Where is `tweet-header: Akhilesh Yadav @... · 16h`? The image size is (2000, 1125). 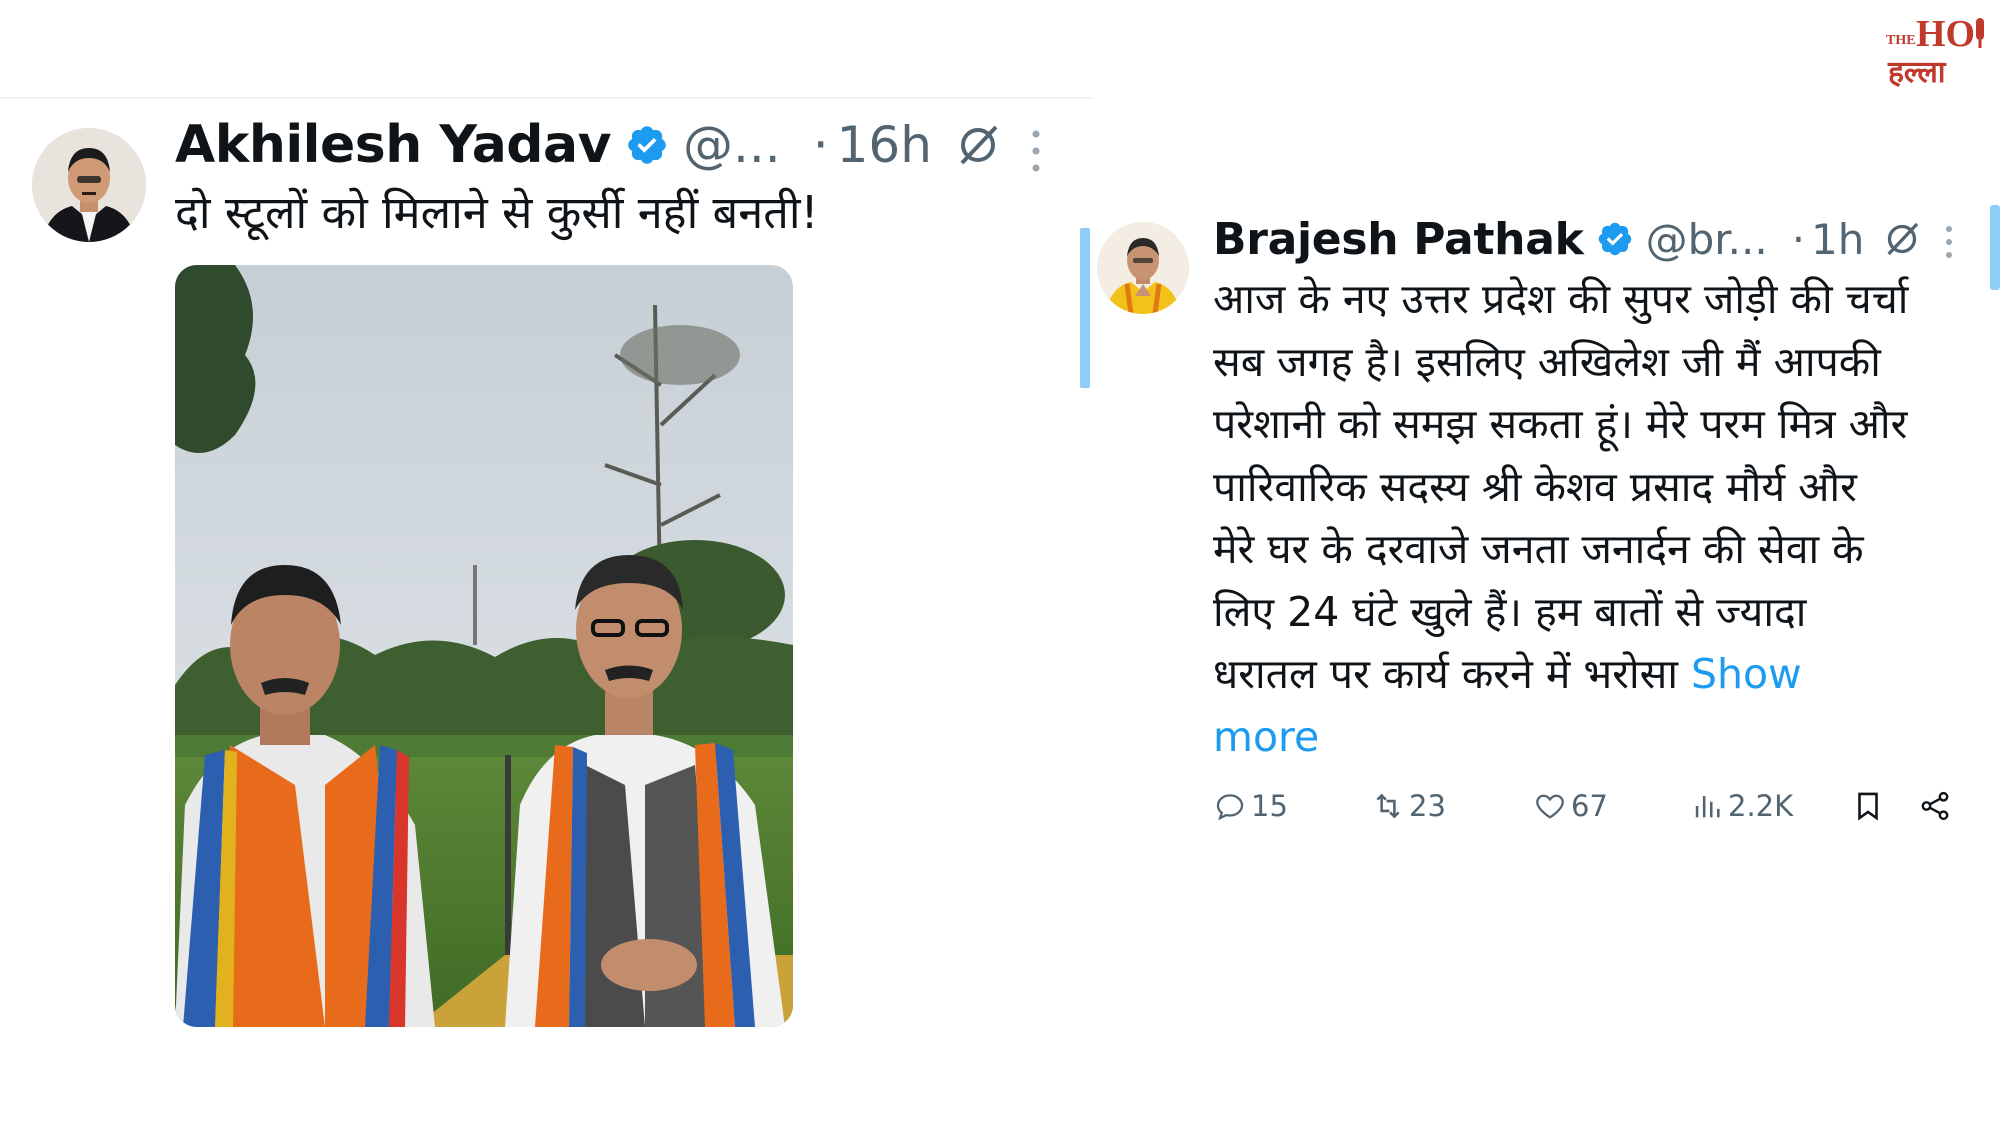 tweet-header: Akhilesh Yadav @... · 16h is located at coordinates (588, 145).